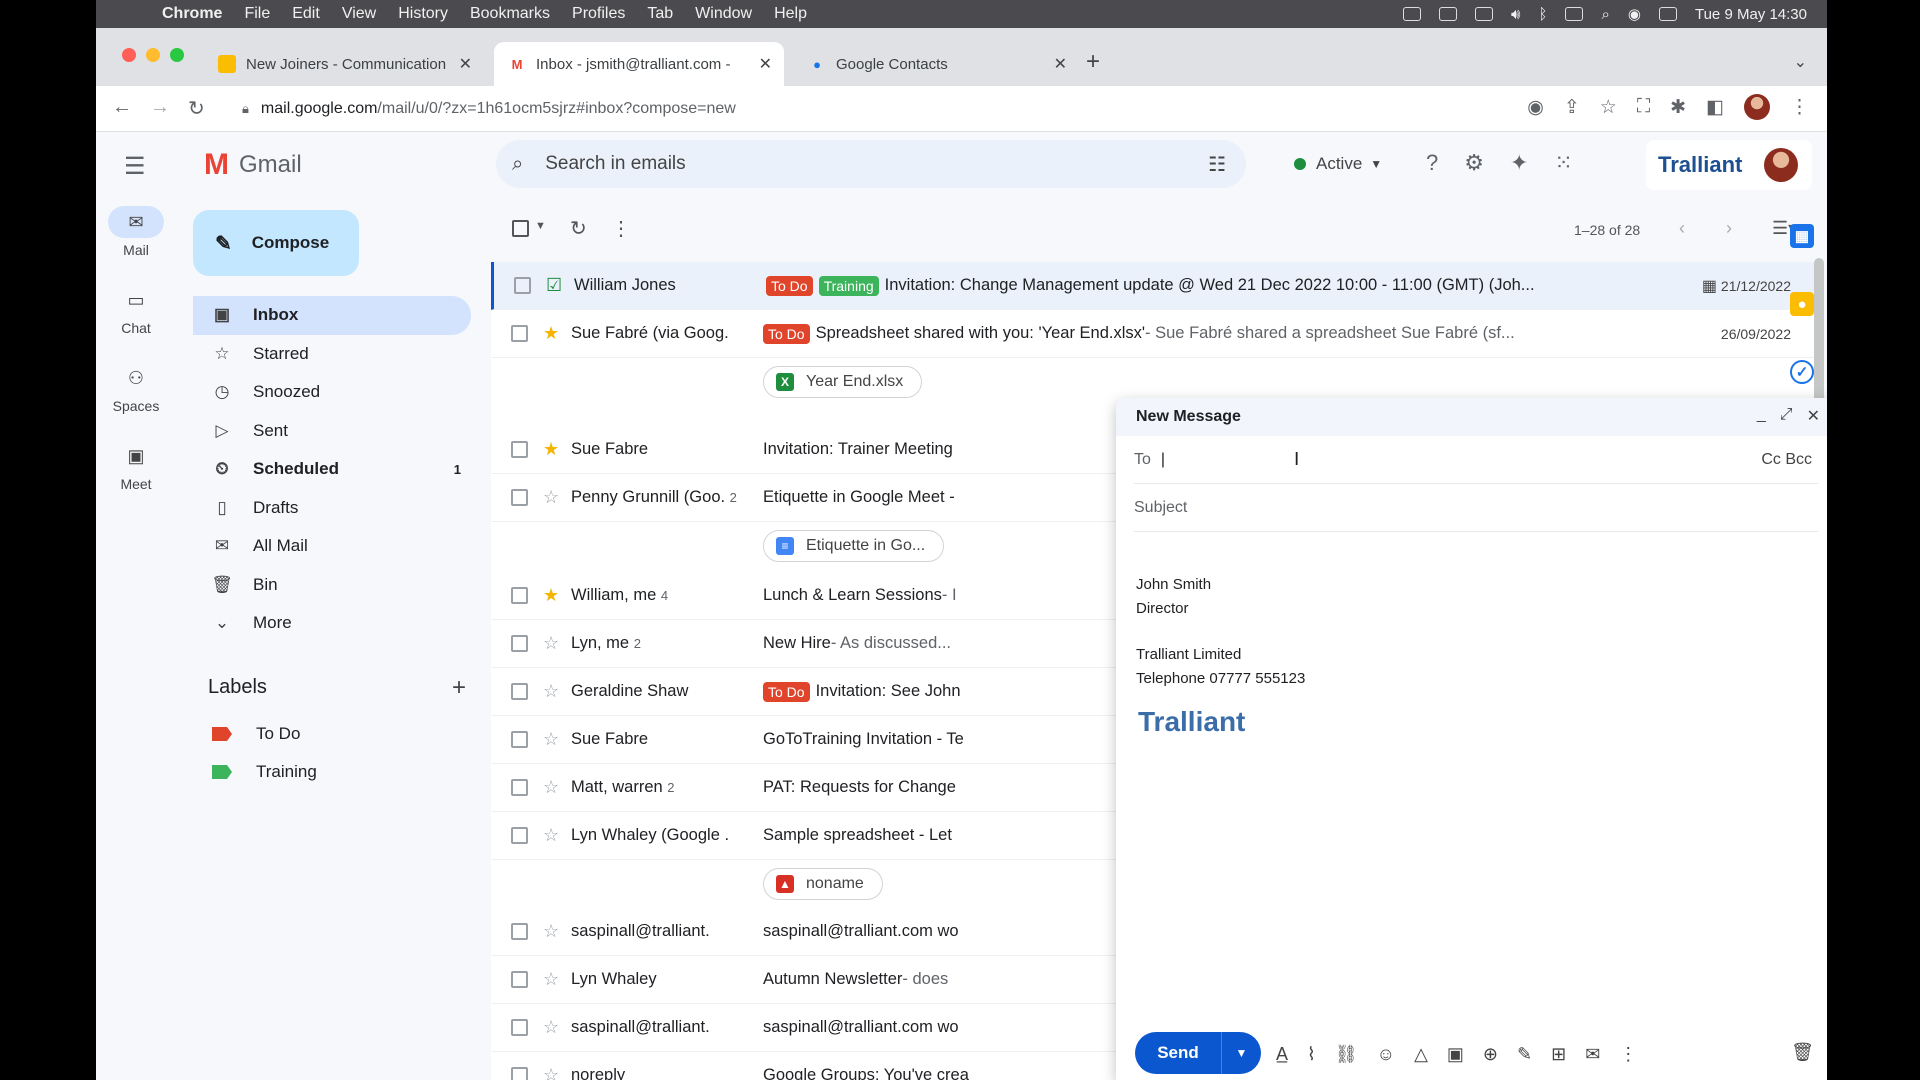  I want to click on extensions-icon: ✱, so click(1678, 107).